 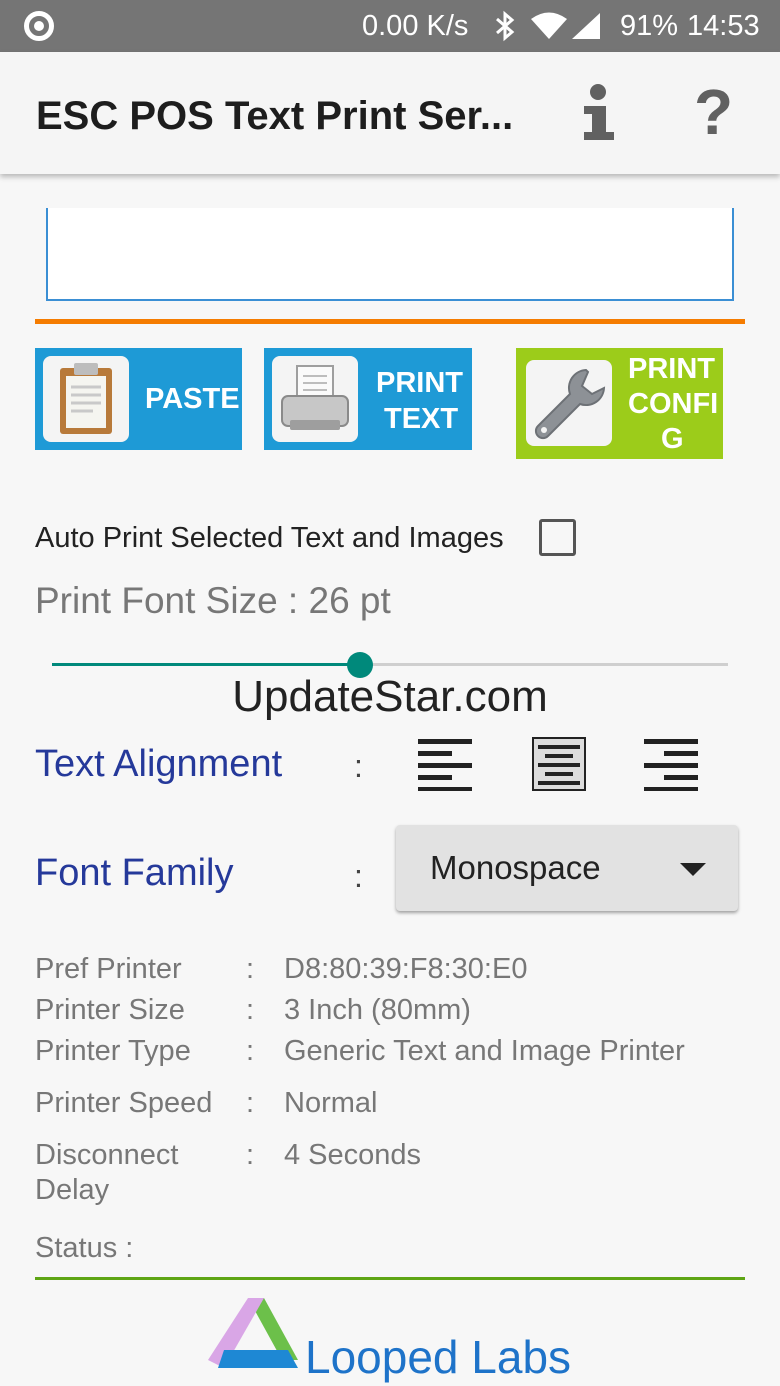 I want to click on radio-icon, so click(x=39, y=26).